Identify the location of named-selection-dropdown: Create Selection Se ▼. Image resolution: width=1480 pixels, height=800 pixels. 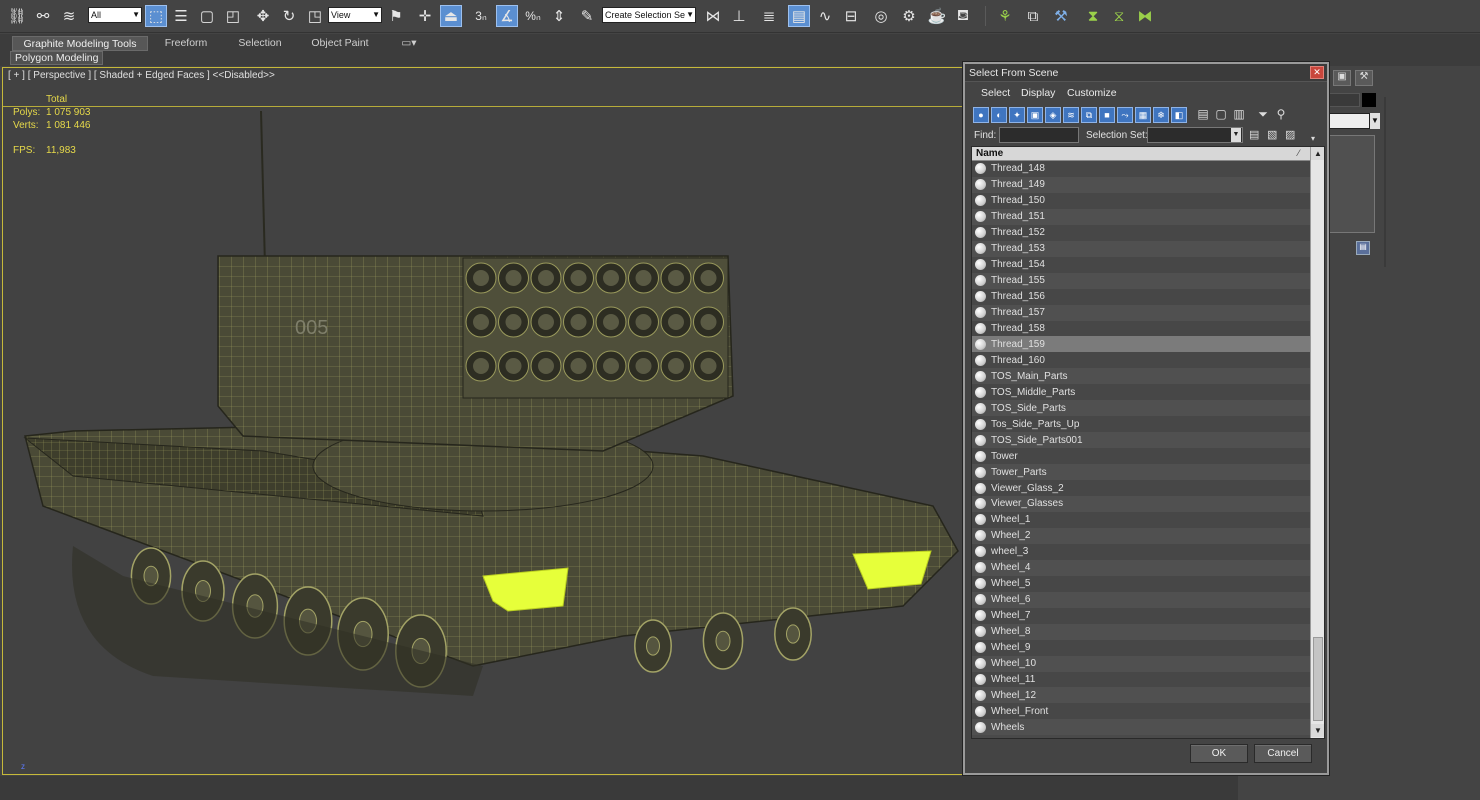
(649, 15).